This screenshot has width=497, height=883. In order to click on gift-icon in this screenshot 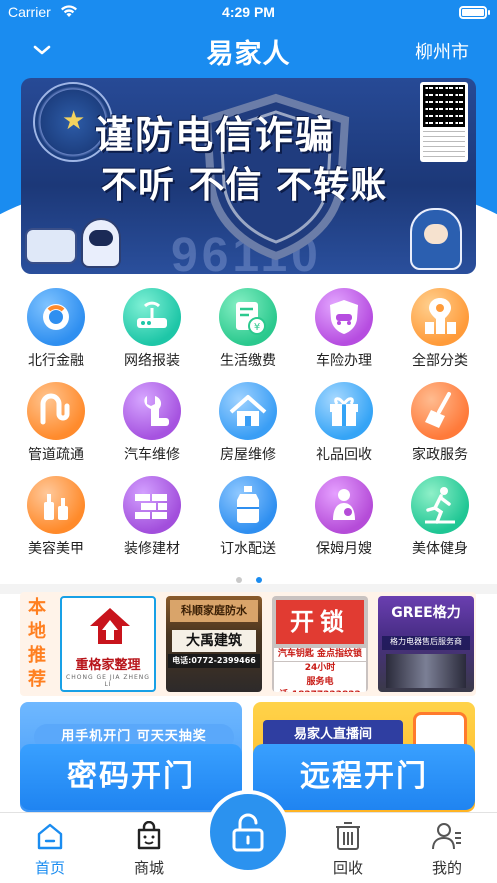, I will do `click(344, 411)`.